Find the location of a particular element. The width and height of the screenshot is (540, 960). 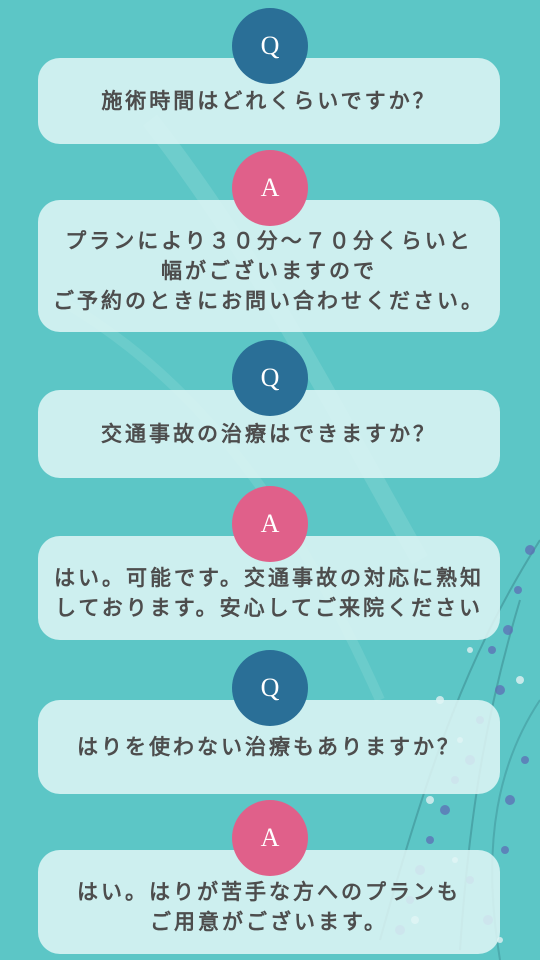

answer-text-line: はい。はりが苦手な方へのプランも is located at coordinates (269, 891).